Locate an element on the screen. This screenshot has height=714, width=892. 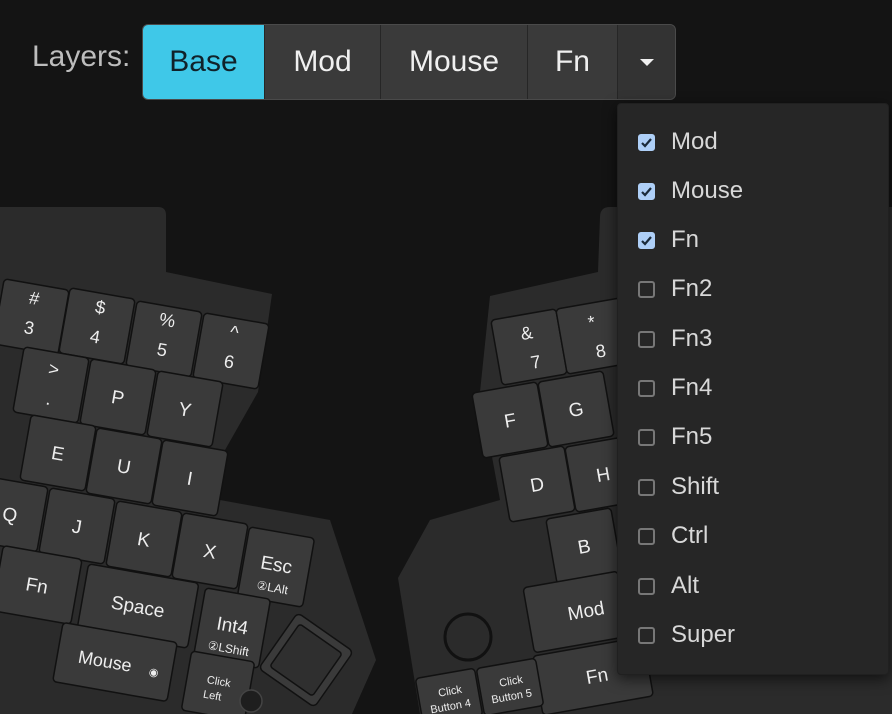
menu-item-label: Fn is located at coordinates (685, 239).